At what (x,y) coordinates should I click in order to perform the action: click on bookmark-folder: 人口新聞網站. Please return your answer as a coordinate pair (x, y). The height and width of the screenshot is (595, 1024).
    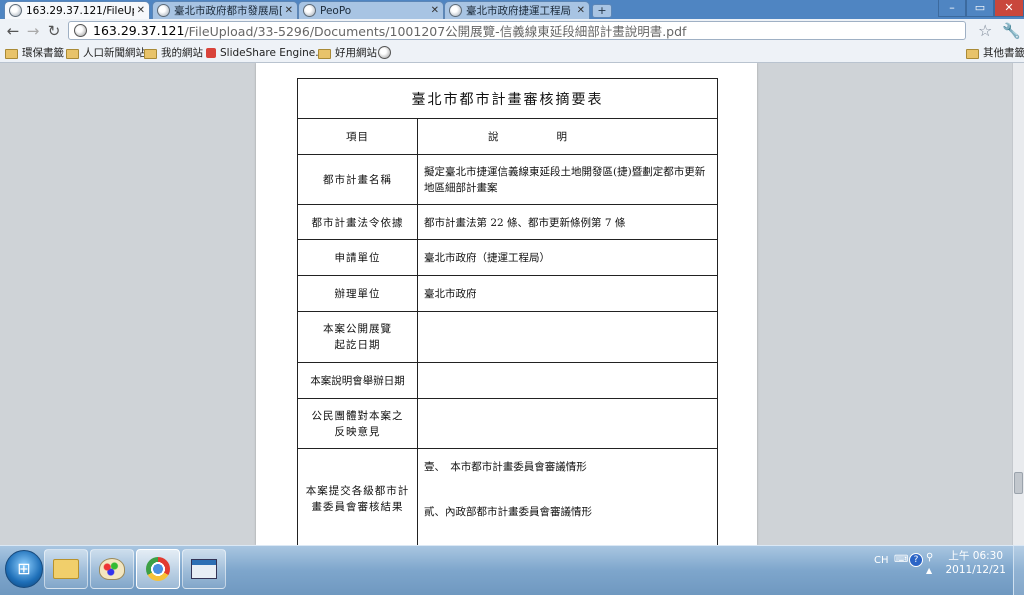
    Looking at the image, I should click on (106, 52).